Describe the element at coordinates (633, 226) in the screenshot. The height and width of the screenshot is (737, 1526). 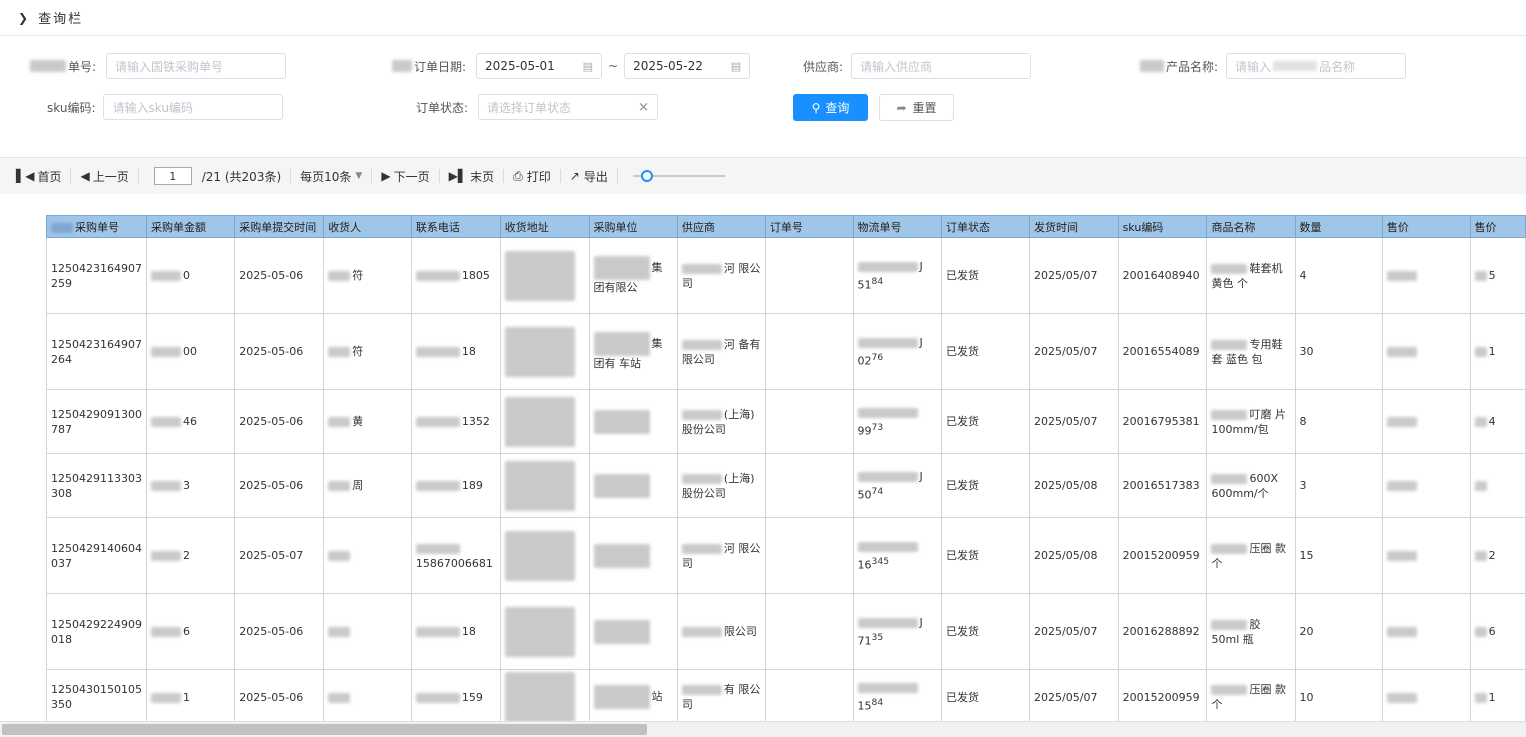
I see `column-header: 采购单位` at that location.